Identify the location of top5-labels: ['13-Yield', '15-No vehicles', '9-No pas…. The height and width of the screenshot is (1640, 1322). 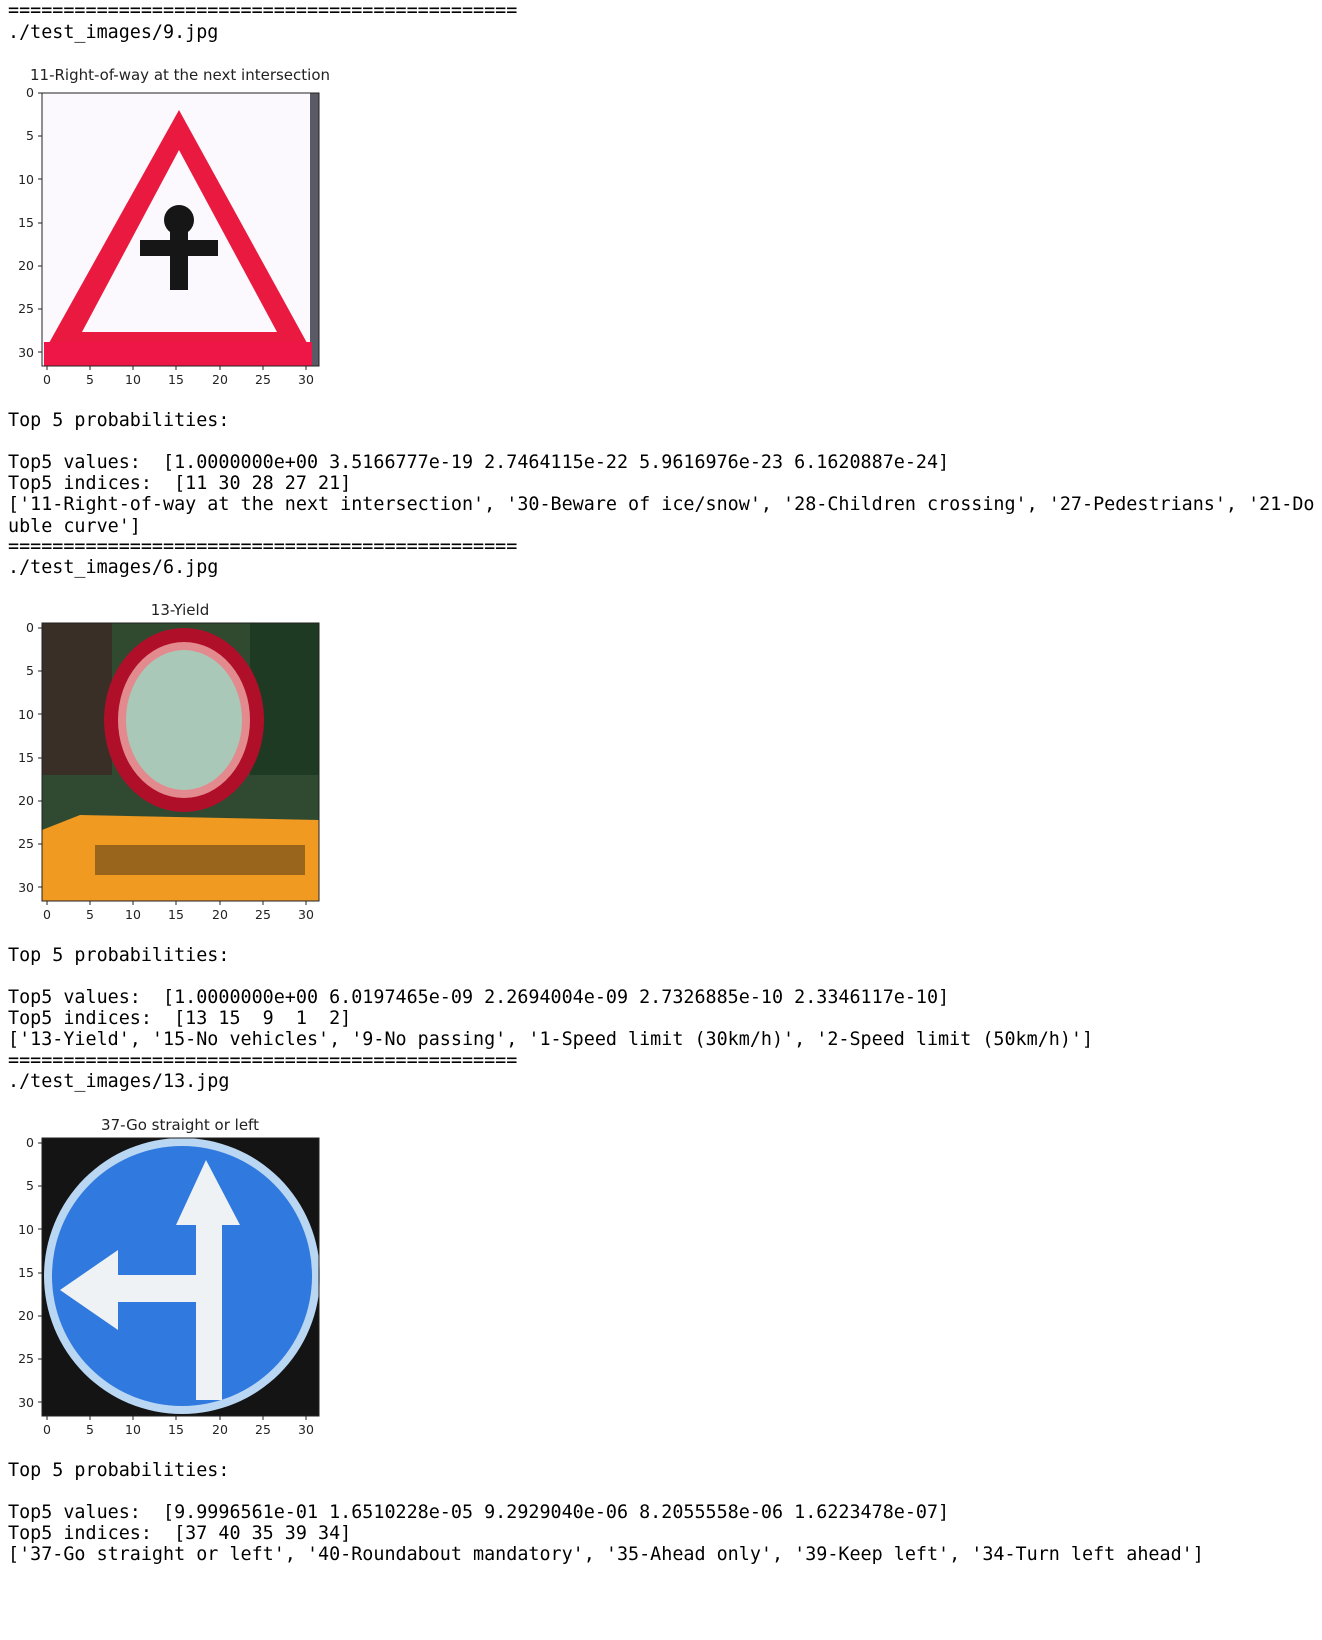
(551, 1039).